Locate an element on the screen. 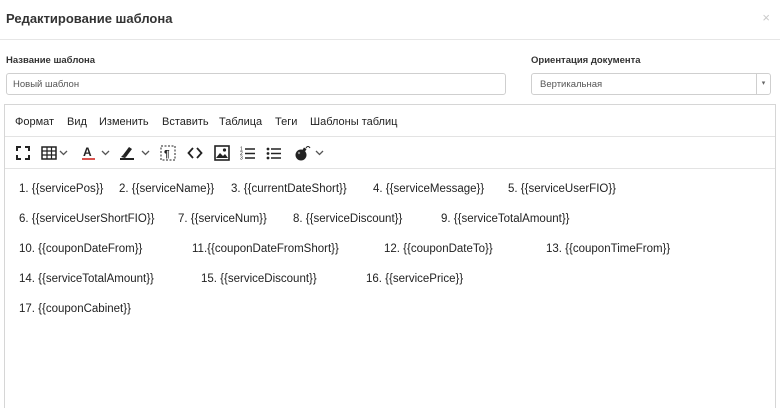  show-blocks-icon: ¶ is located at coordinates (168, 153).